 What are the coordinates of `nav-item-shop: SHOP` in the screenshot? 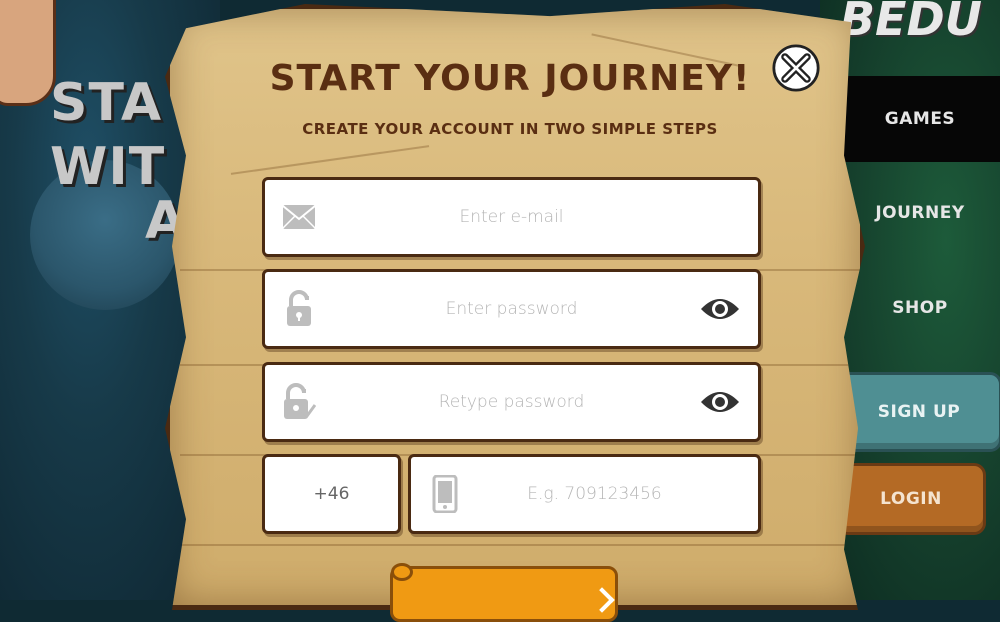 It's located at (920, 308).